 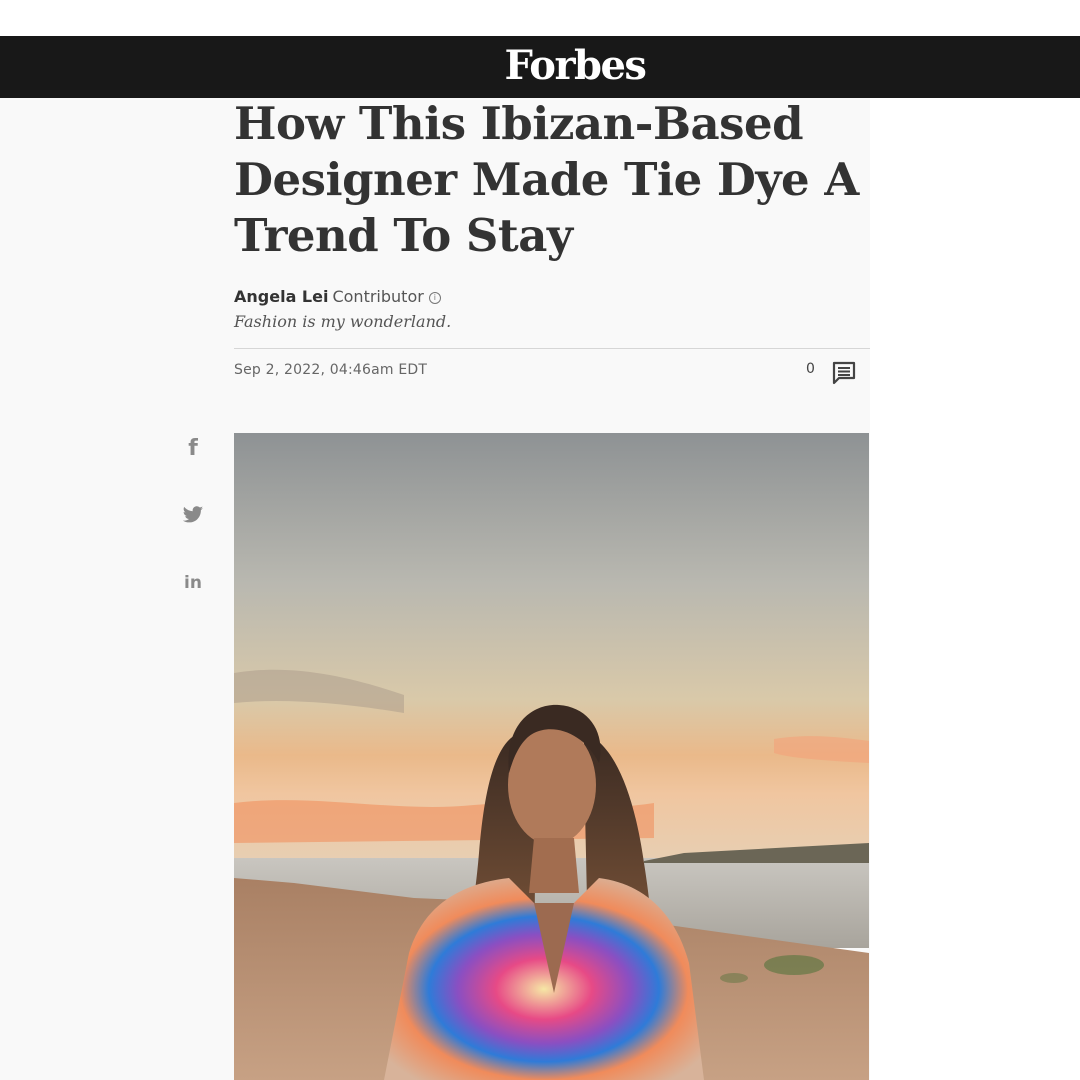 I want to click on byline: Angela Lei Contributor i, so click(x=337, y=296).